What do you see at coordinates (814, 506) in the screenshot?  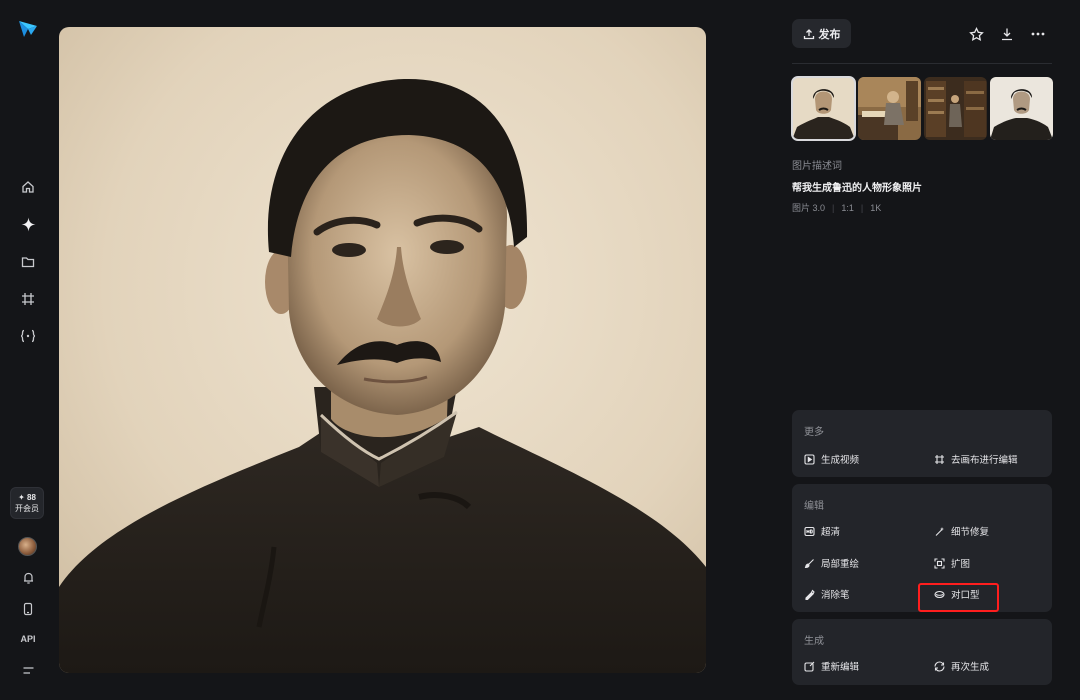 I see `edit-card-title: 编辑` at bounding box center [814, 506].